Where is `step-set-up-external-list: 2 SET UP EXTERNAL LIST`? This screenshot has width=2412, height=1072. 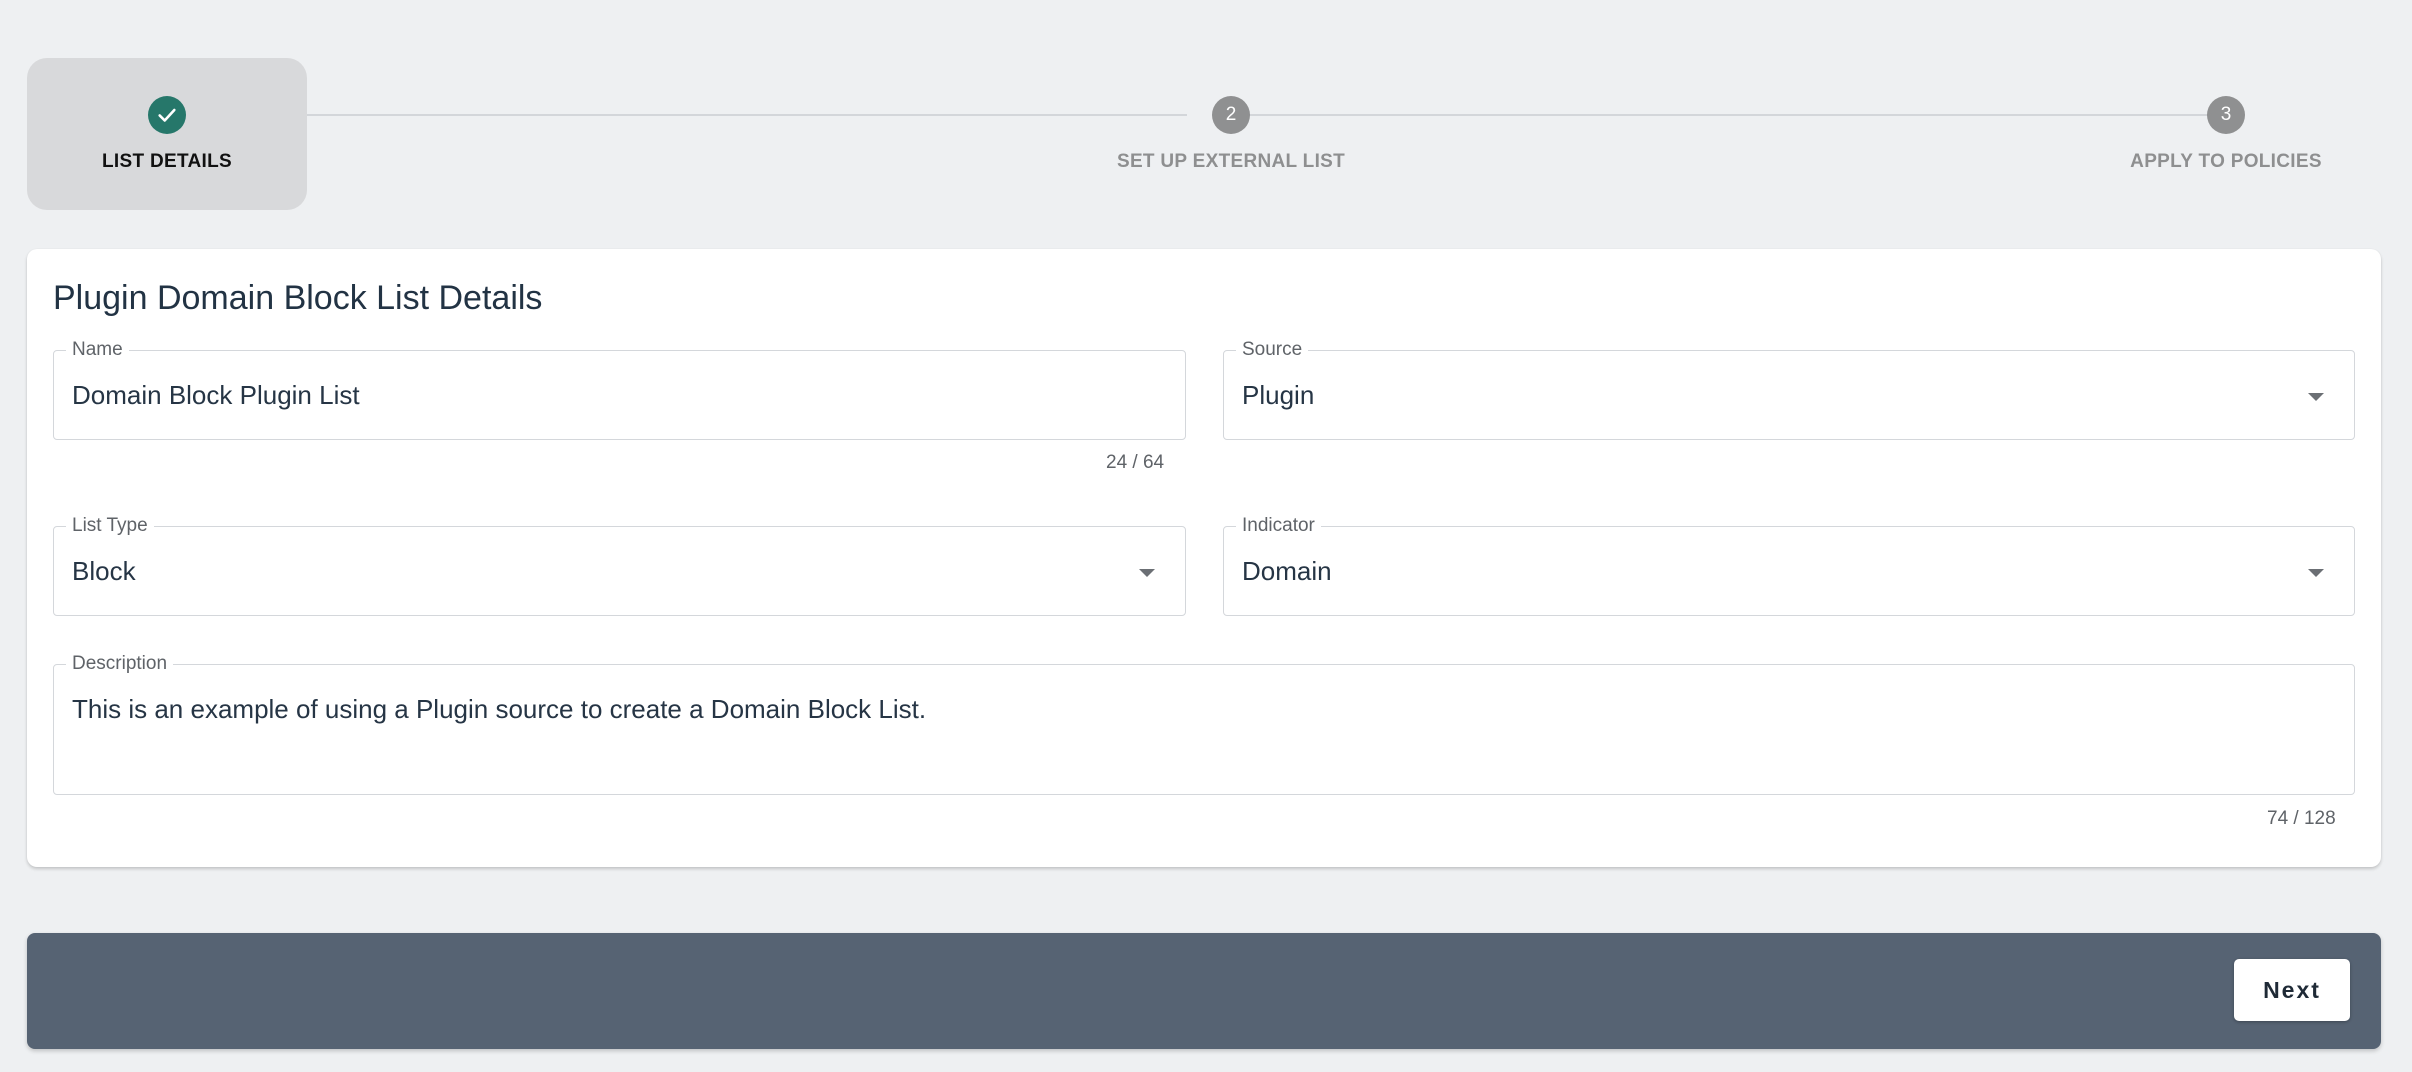 step-set-up-external-list: 2 SET UP EXTERNAL LIST is located at coordinates (1231, 134).